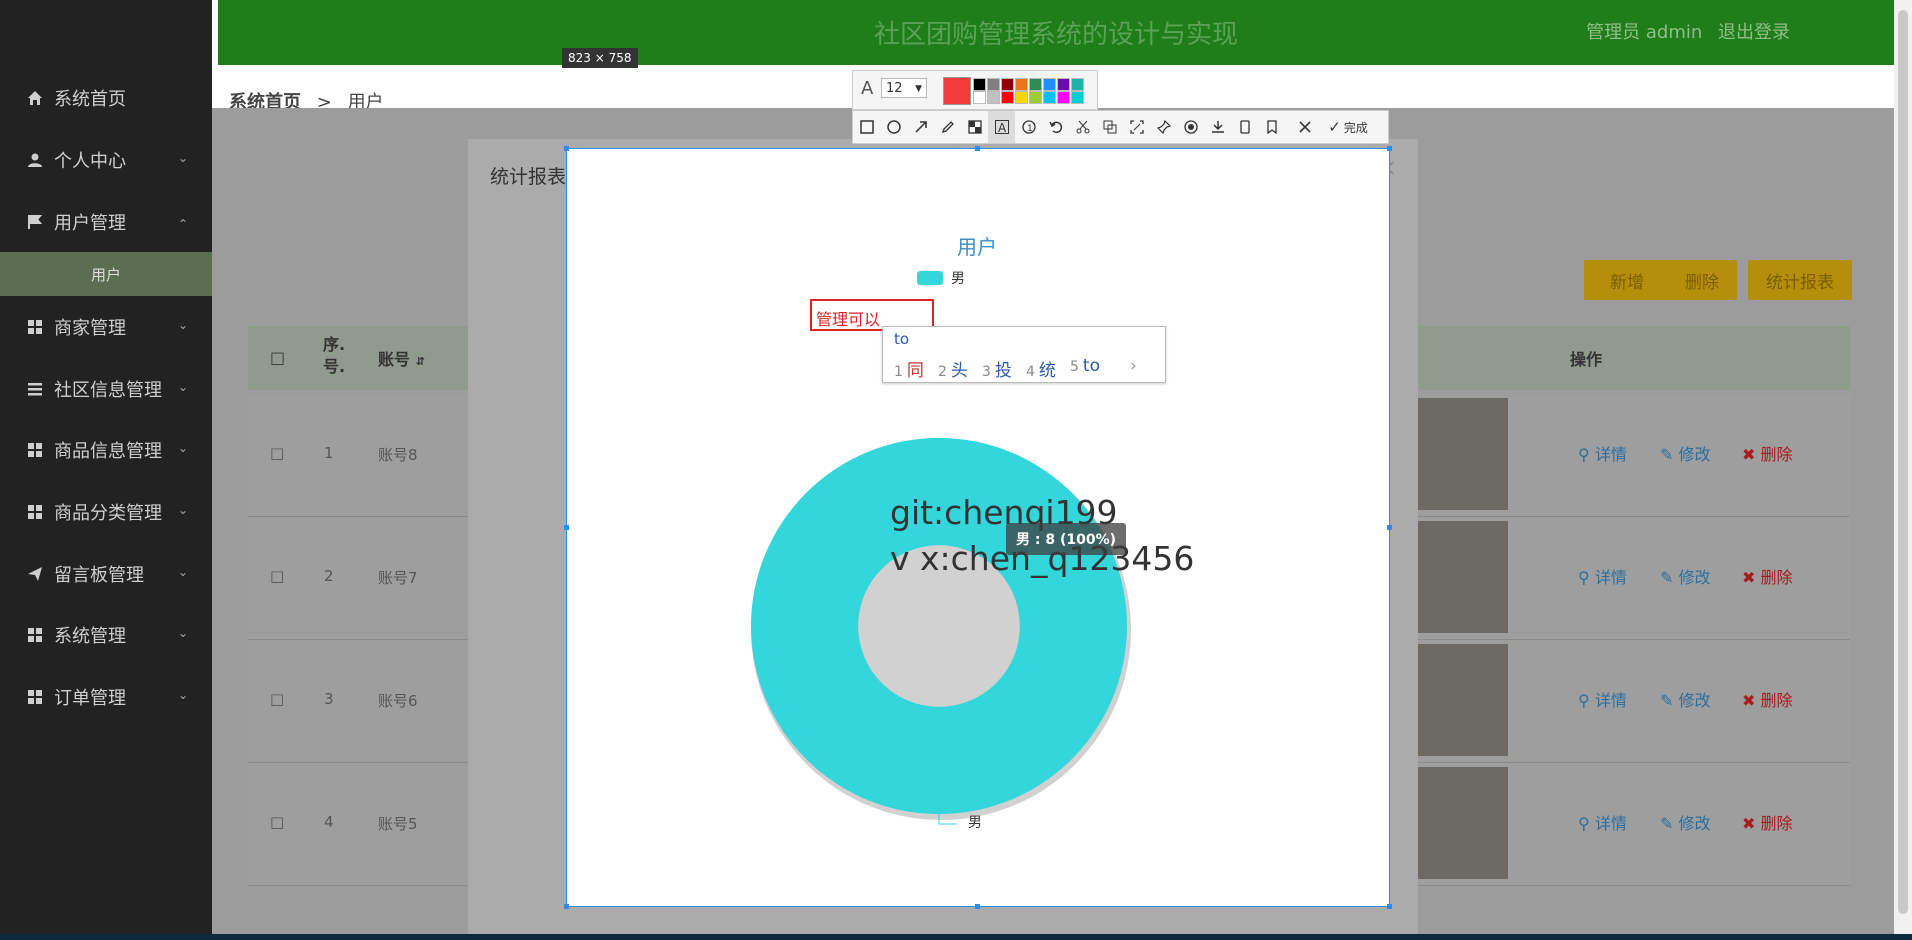 Image resolution: width=1912 pixels, height=940 pixels. I want to click on sidebar-item-system: 系统管理 ⌄, so click(106, 635).